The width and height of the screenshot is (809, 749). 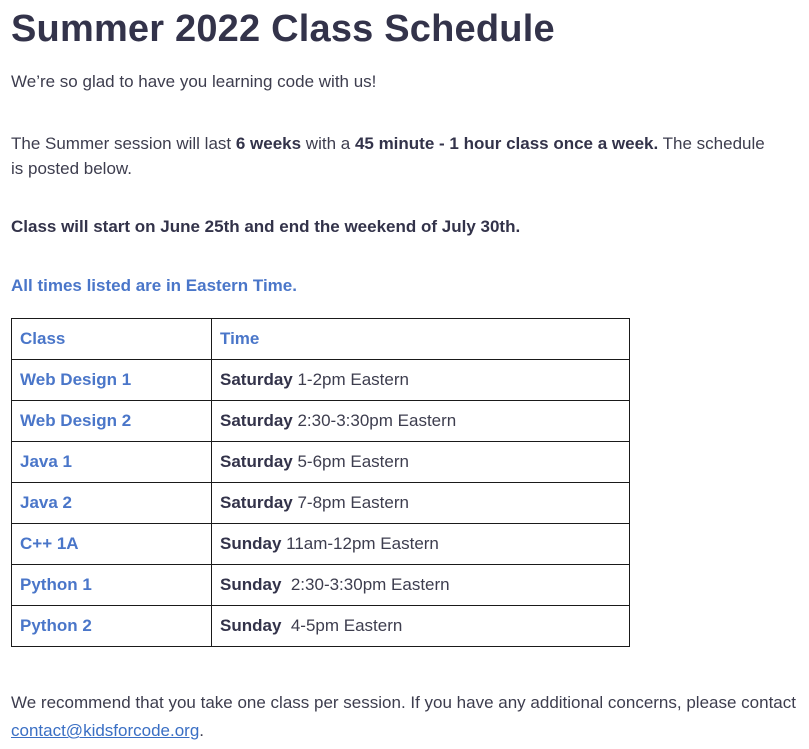 I want to click on contact-email-link: contact@kidsforcode.org, so click(x=105, y=730).